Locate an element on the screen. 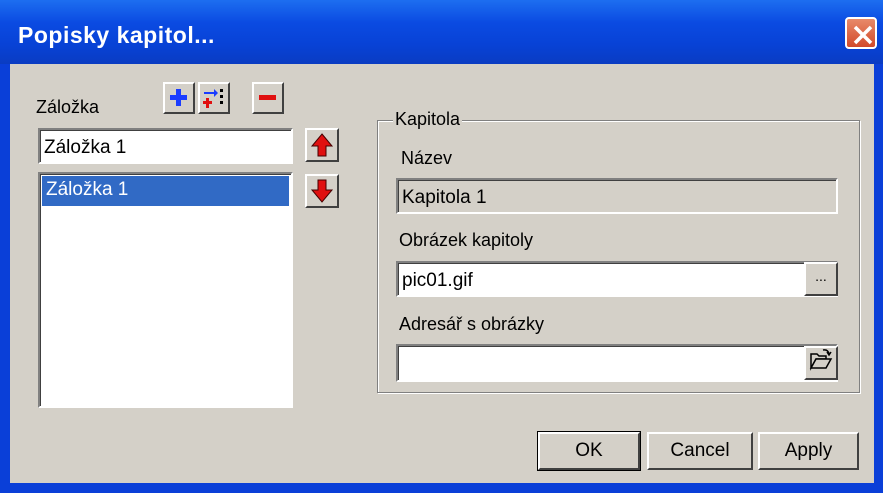 The width and height of the screenshot is (883, 493). arrow-up-icon is located at coordinates (322, 145).